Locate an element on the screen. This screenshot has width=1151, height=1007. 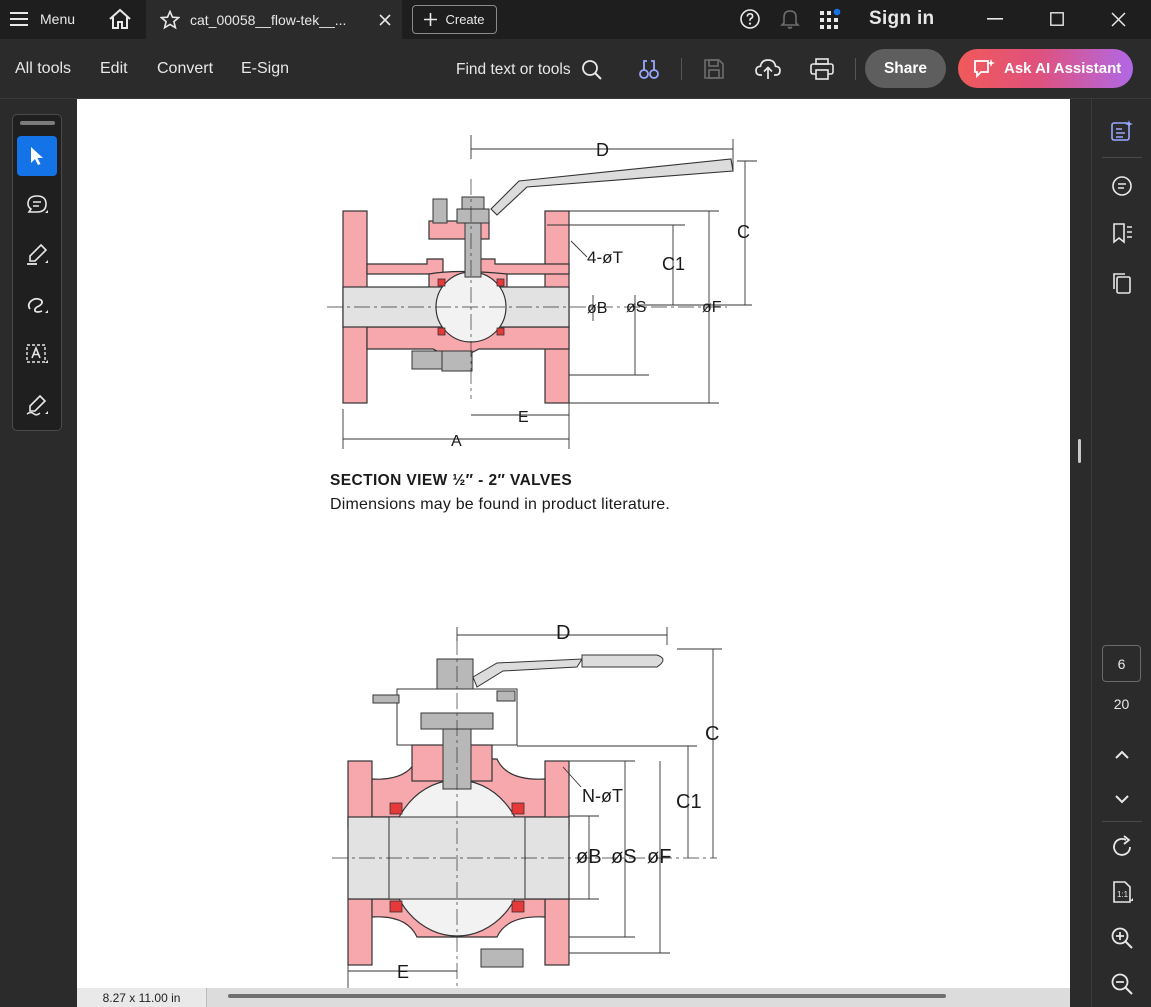
total-pages: 20 is located at coordinates (1121, 704).